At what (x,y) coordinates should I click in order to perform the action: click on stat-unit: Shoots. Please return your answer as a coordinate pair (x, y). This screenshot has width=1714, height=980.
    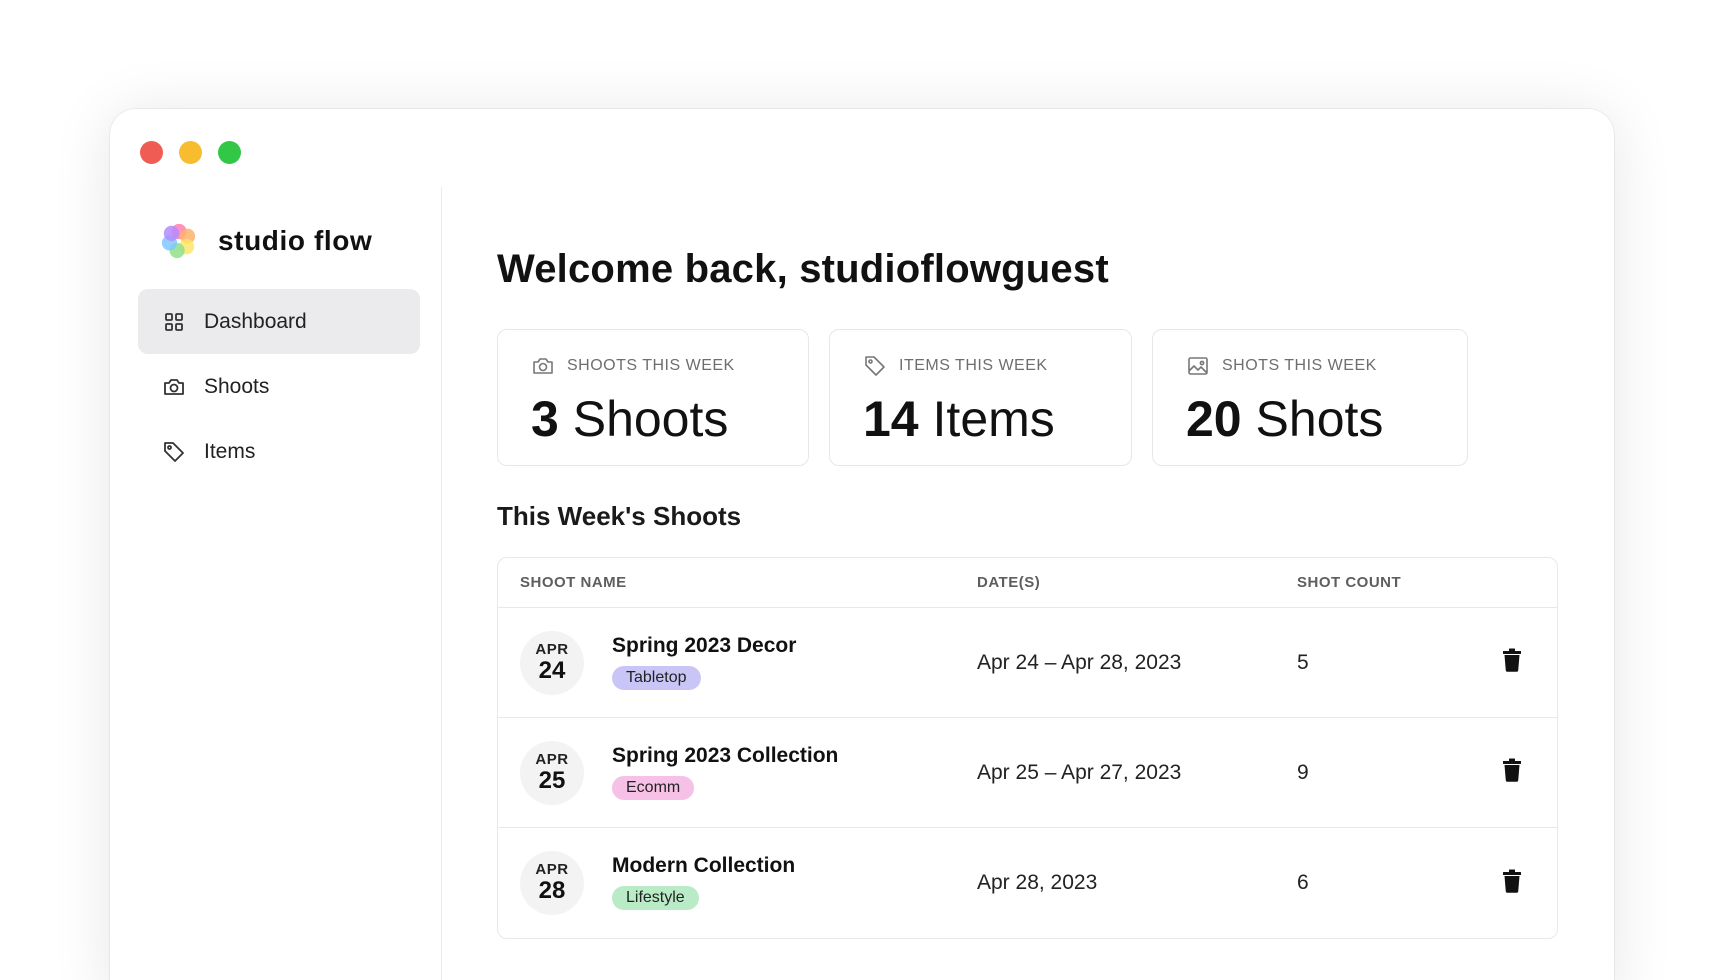
    Looking at the image, I should click on (650, 419).